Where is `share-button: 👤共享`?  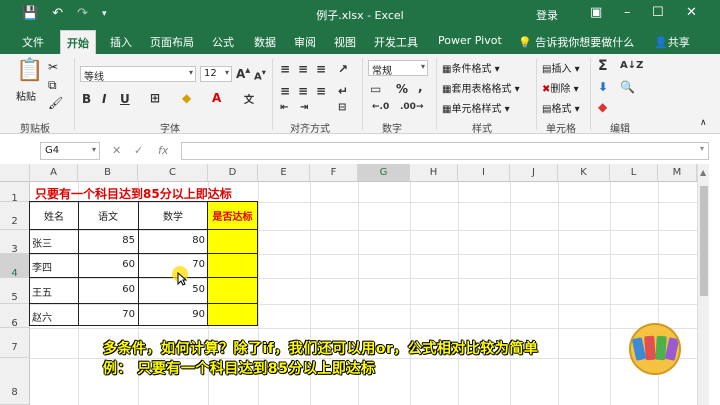
share-button: 👤共享 is located at coordinates (672, 42).